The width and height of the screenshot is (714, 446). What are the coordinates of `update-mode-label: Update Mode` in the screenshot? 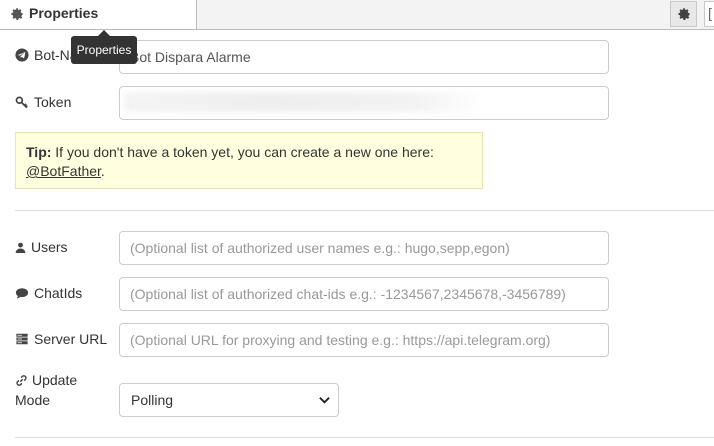 It's located at (46, 390).